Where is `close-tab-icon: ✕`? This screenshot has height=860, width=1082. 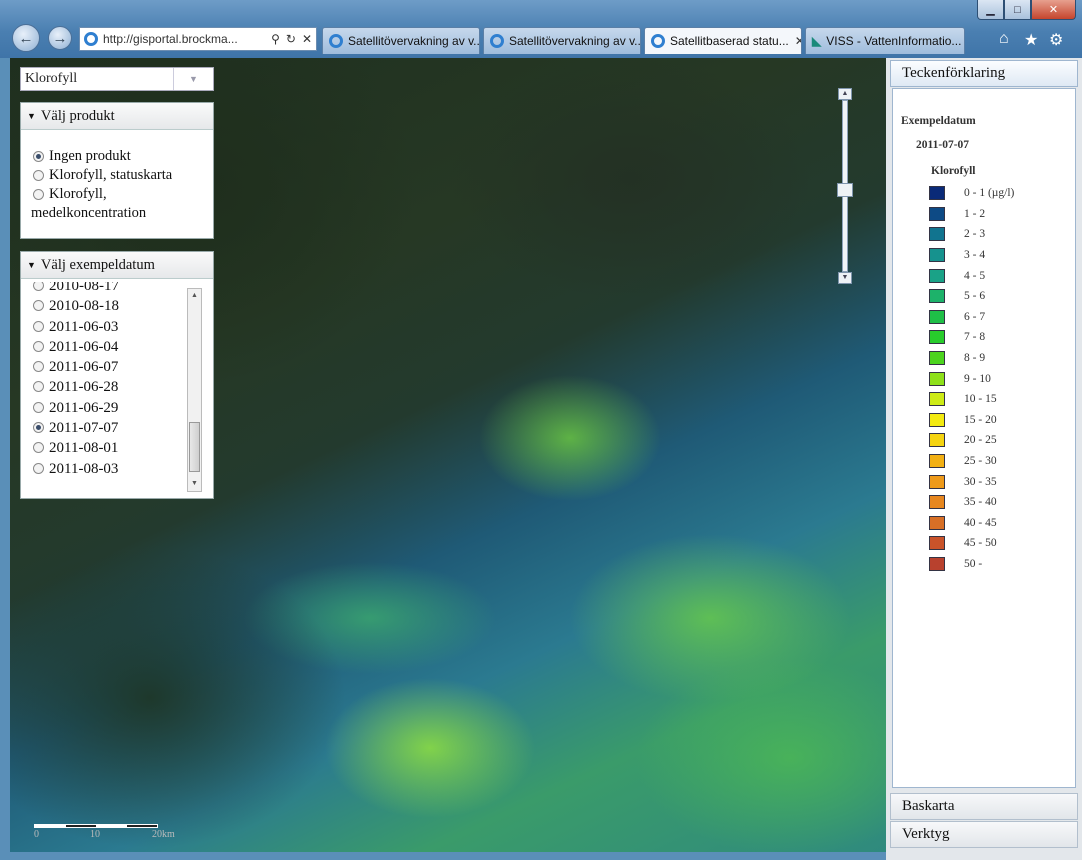 close-tab-icon: ✕ is located at coordinates (795, 41).